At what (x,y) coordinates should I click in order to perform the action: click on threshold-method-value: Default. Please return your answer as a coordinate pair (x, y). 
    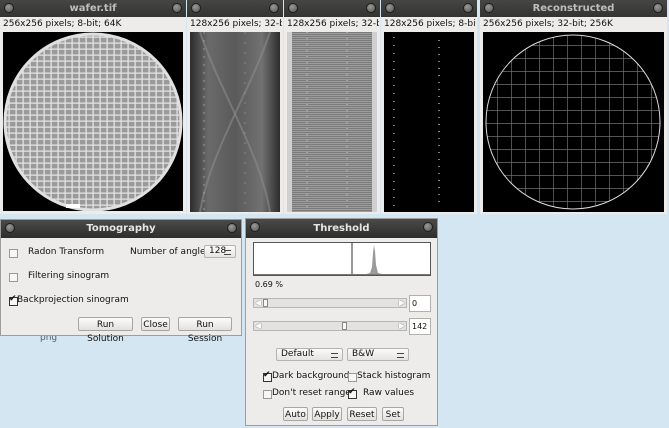
    Looking at the image, I should click on (297, 354).